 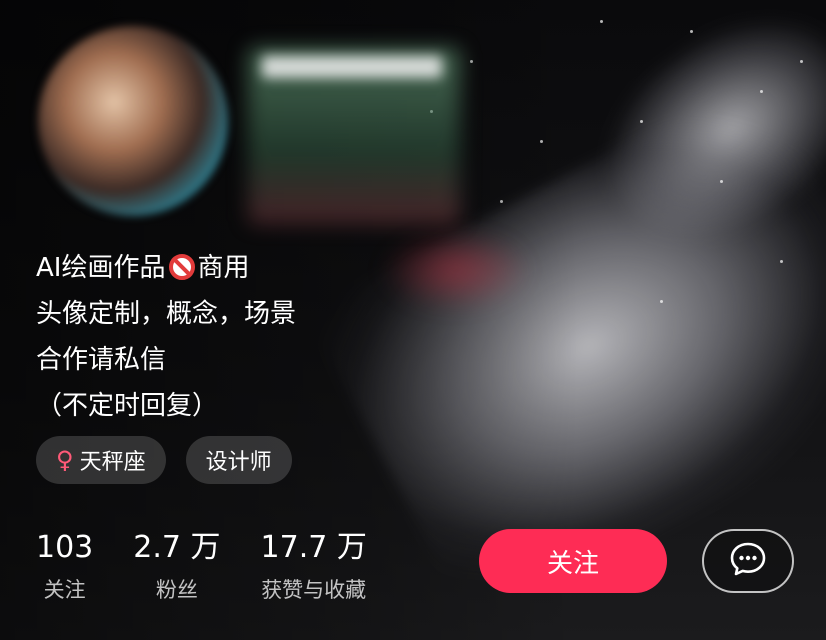 I want to click on tag-profession: 设计师, so click(x=238, y=460).